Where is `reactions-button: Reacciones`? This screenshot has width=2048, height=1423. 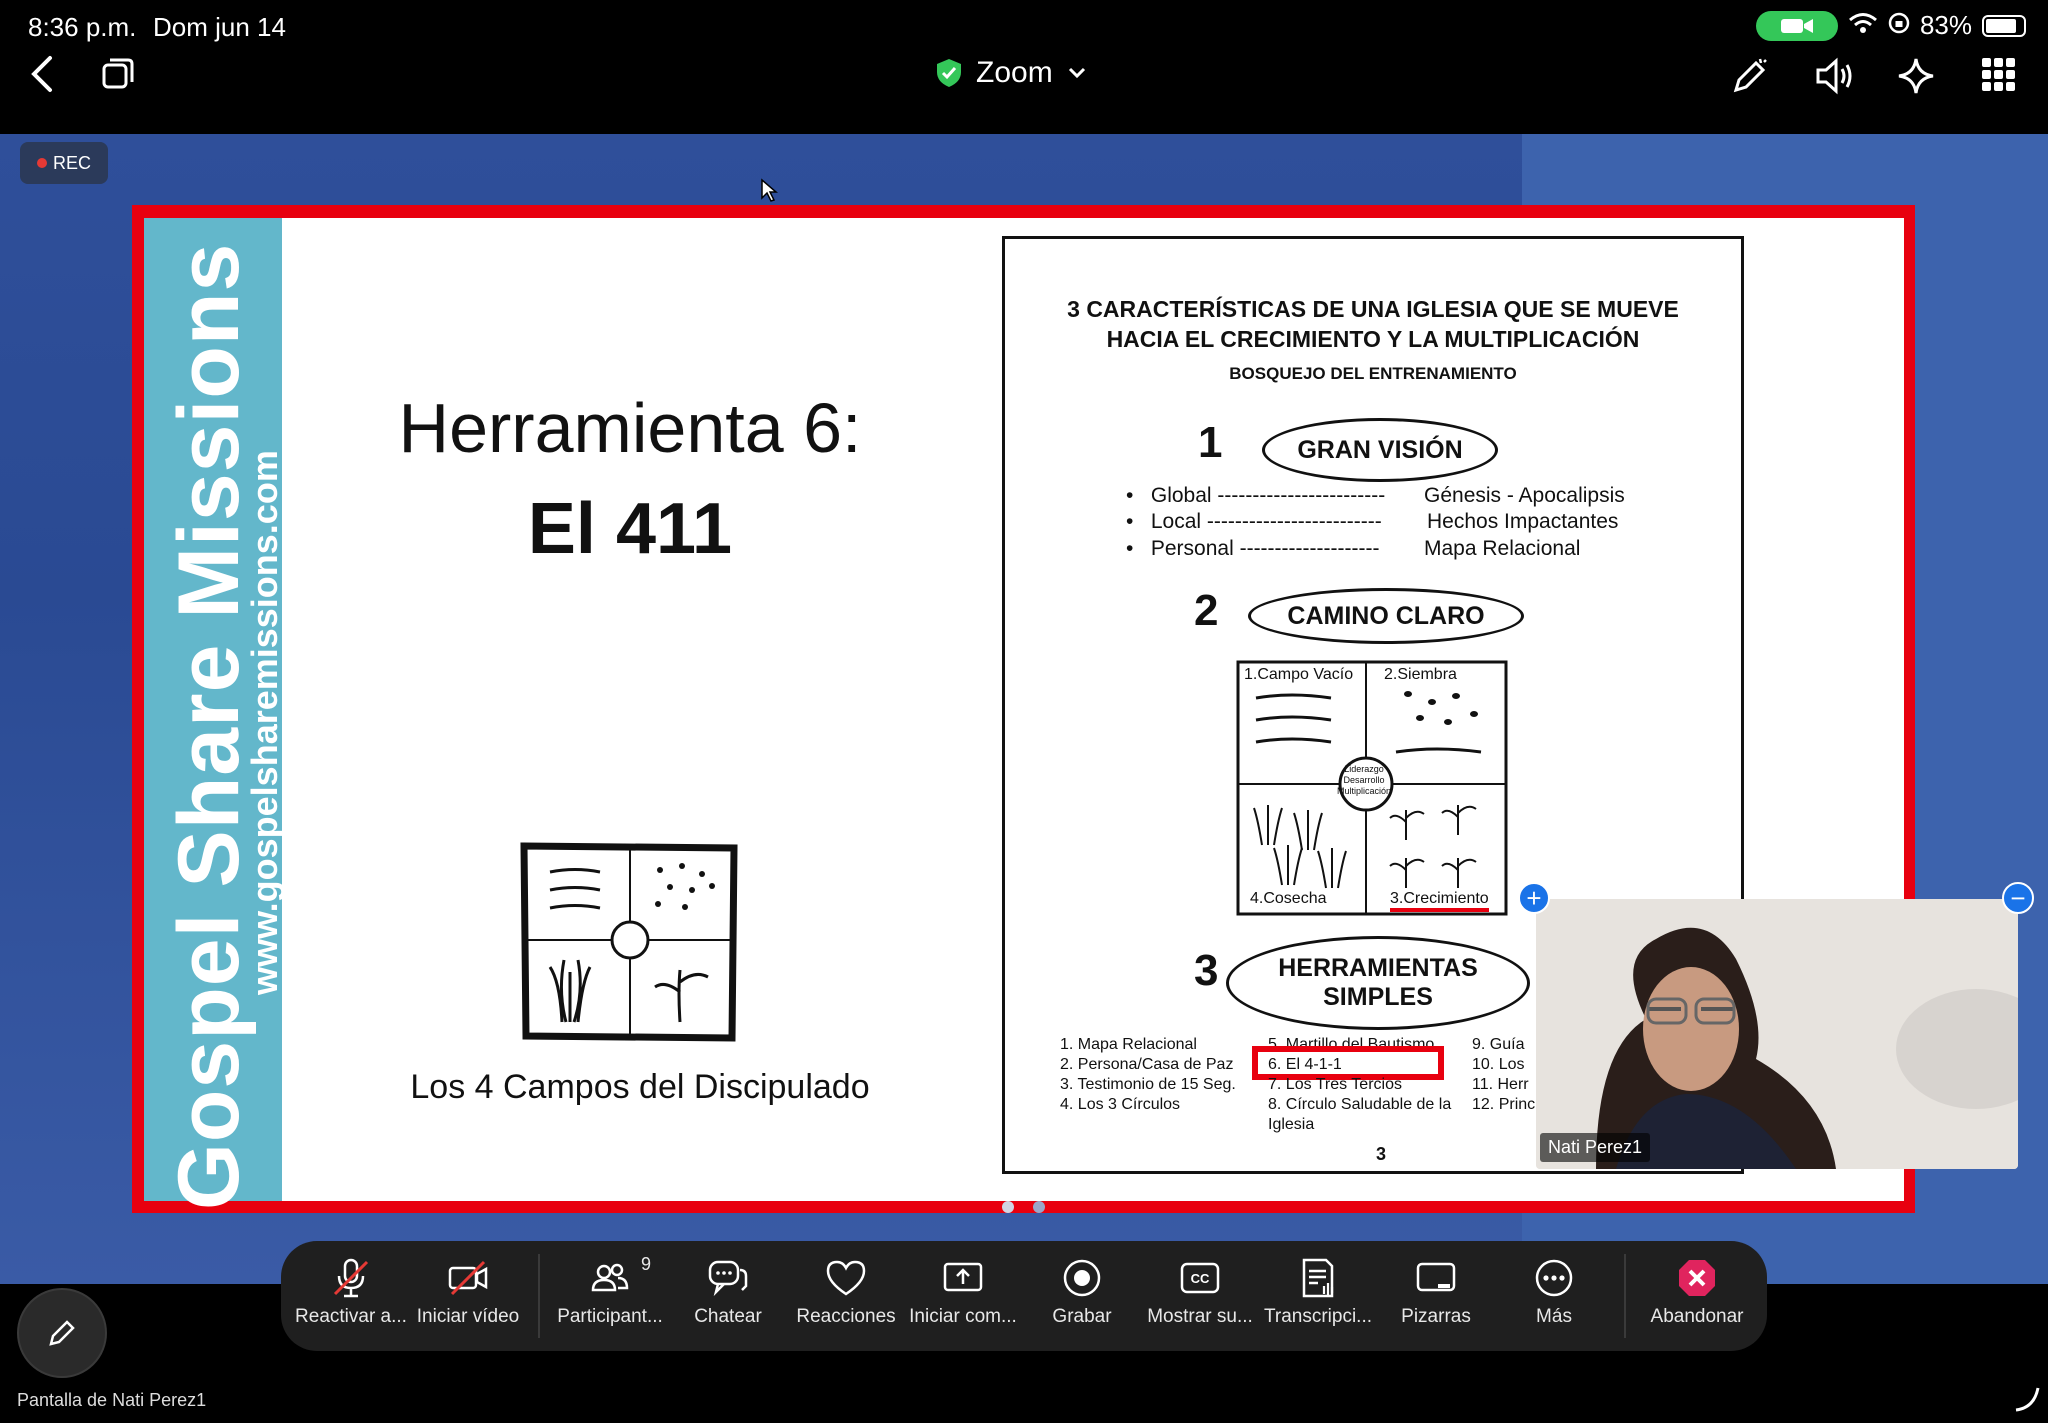
reactions-button: Reacciones is located at coordinates (846, 1292).